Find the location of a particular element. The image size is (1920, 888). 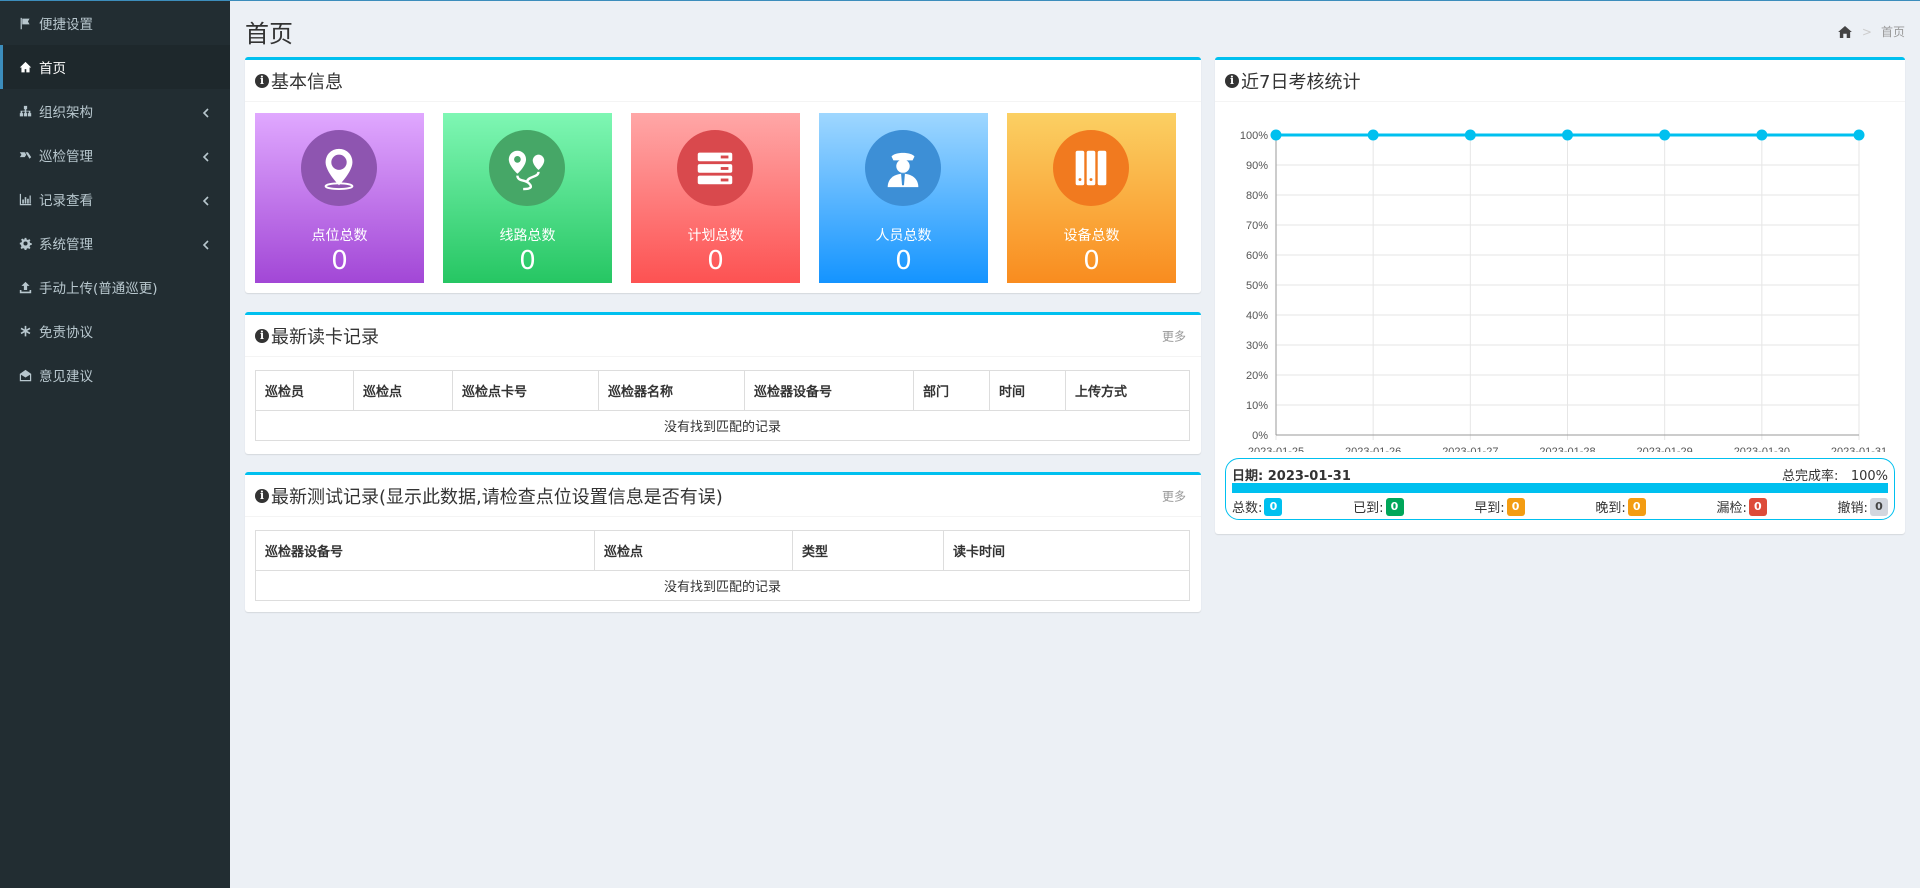

asterisk-icon is located at coordinates (25, 331).